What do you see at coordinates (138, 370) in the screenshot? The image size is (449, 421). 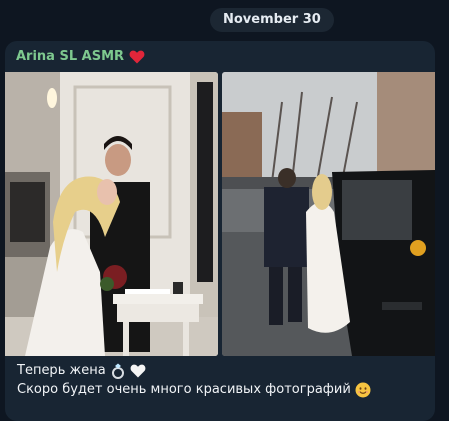 I see `white-heart-icon` at bounding box center [138, 370].